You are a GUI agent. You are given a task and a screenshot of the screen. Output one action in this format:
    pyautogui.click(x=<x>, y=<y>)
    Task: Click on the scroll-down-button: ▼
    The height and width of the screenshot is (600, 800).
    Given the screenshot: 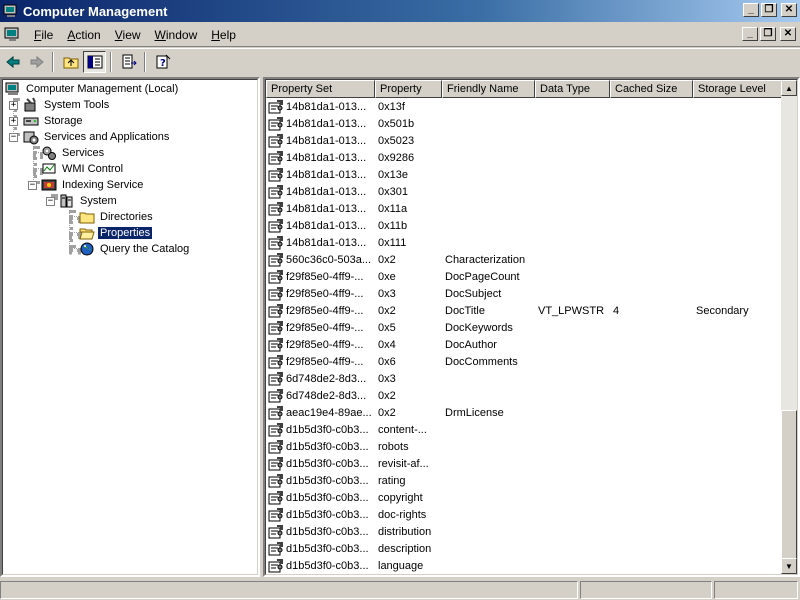 What is the action you would take?
    pyautogui.click(x=789, y=566)
    